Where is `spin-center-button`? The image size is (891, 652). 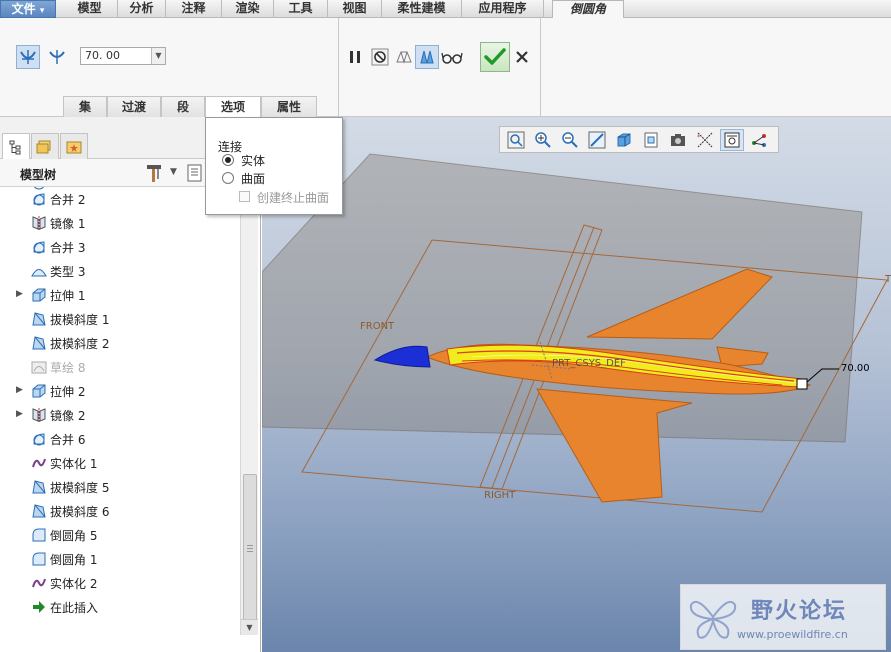 spin-center-button is located at coordinates (759, 140).